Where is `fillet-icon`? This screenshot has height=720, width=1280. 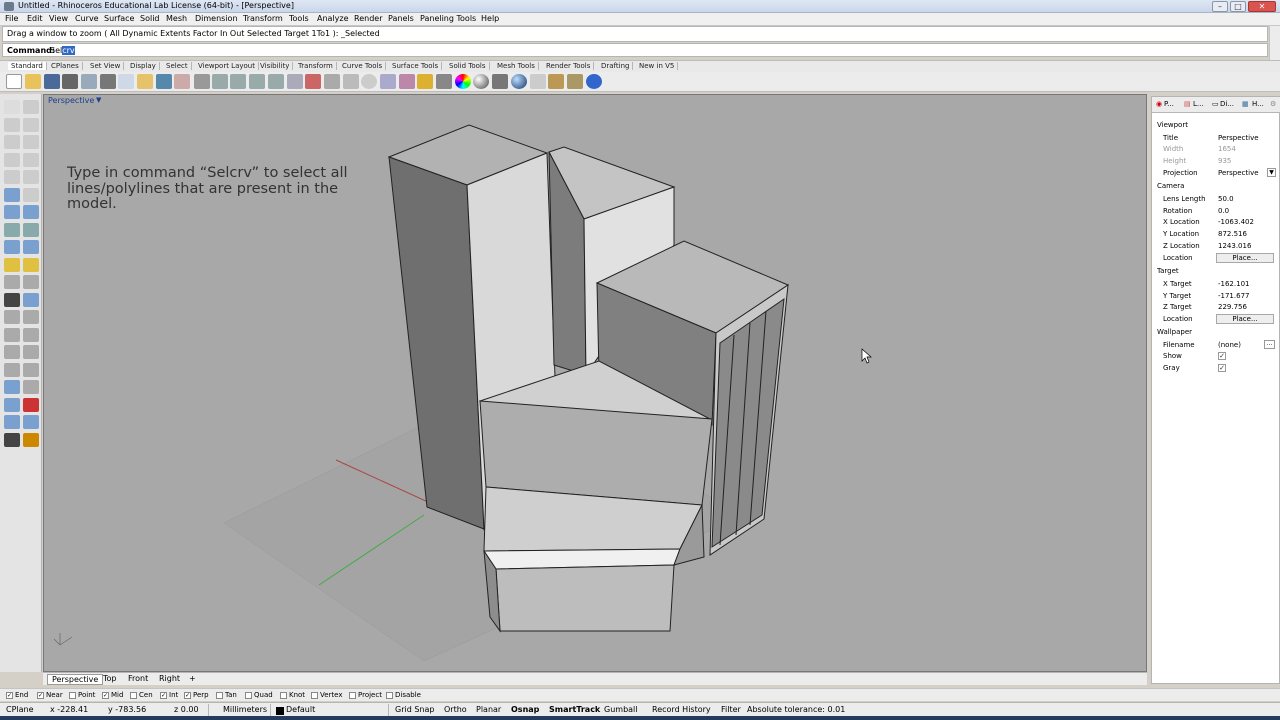 fillet-icon is located at coordinates (12, 282).